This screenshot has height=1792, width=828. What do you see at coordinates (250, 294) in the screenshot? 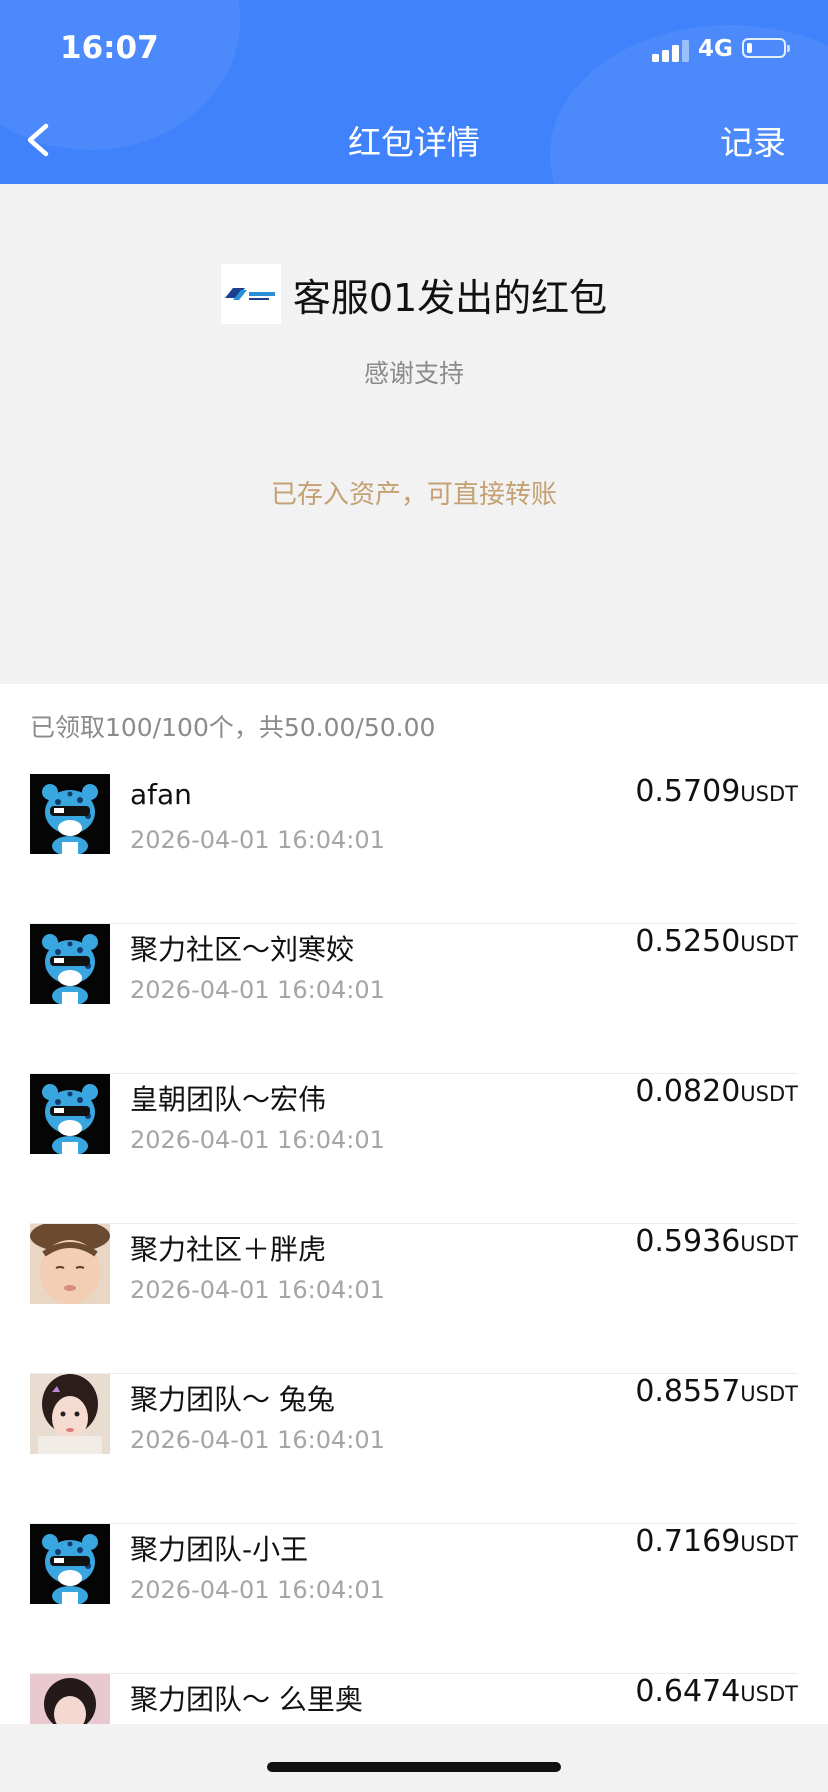
I see `sender-avatar` at bounding box center [250, 294].